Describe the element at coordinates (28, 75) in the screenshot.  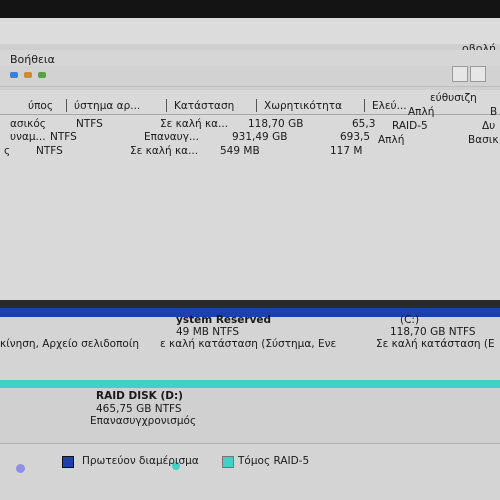
I see `forward-icon` at that location.